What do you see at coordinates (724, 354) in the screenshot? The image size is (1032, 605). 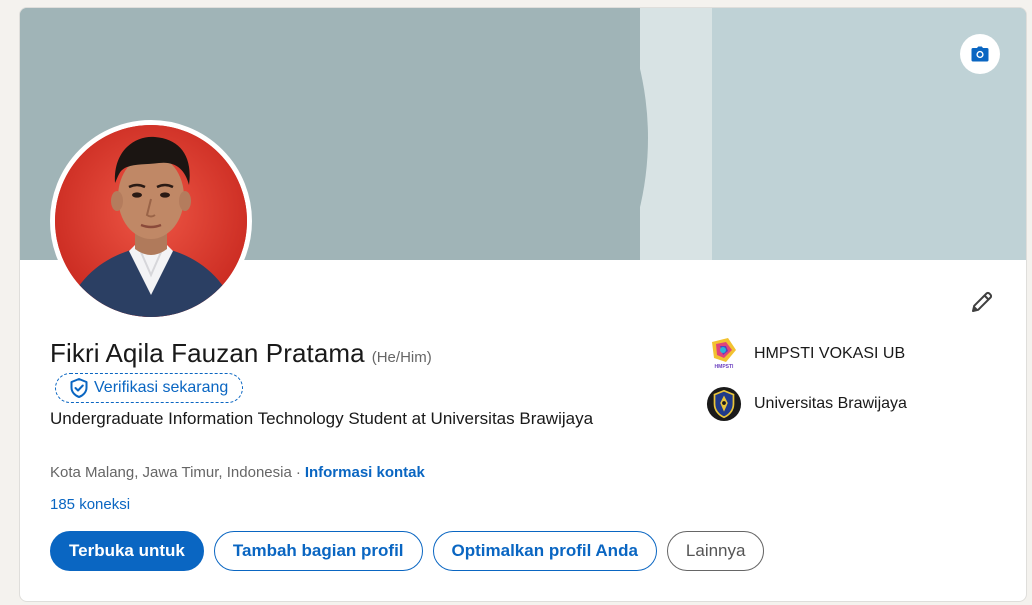 I see `hmpsti-logo-icon: HMPSTI` at bounding box center [724, 354].